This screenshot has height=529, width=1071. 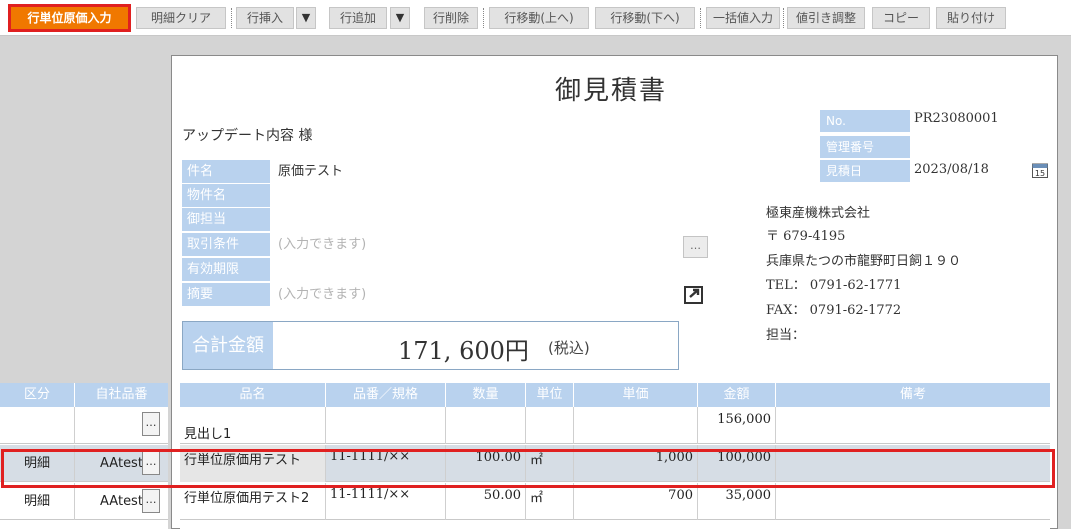 I want to click on customer-name: アップデート内容 様, so click(x=247, y=135).